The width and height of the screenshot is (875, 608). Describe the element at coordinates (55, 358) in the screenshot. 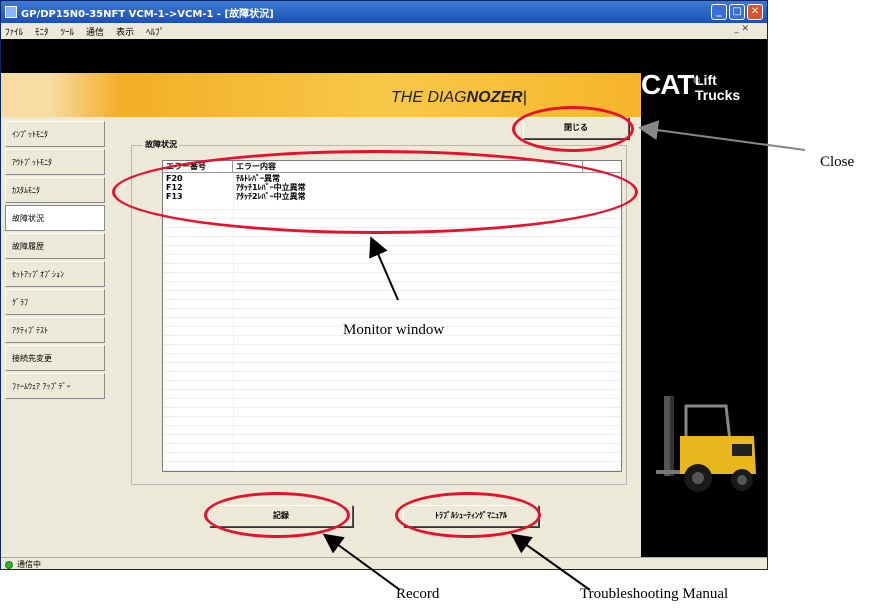

I see `sidebar-item-change-target: 接続先変更` at that location.